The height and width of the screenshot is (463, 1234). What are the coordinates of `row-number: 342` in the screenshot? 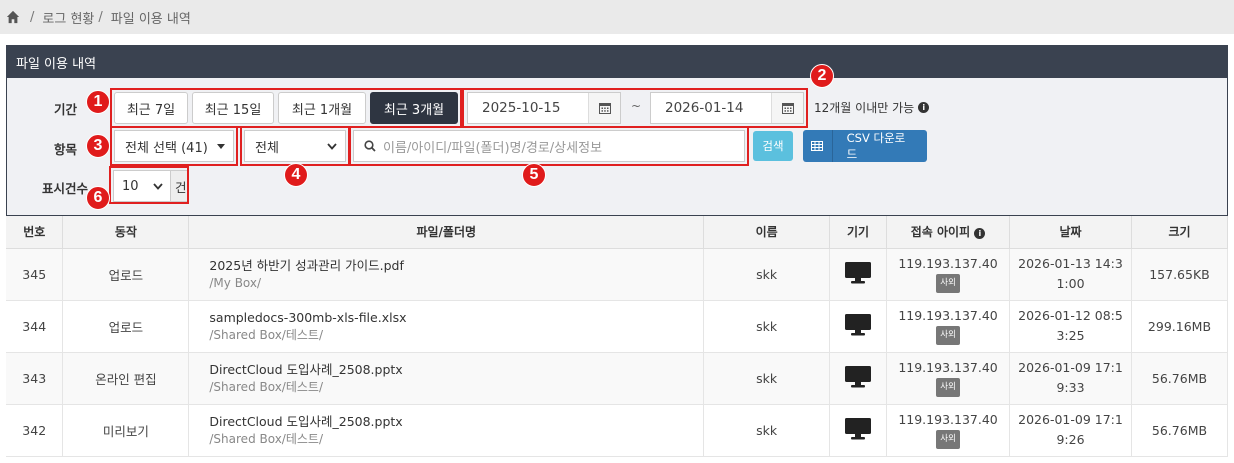 It's located at (35, 430).